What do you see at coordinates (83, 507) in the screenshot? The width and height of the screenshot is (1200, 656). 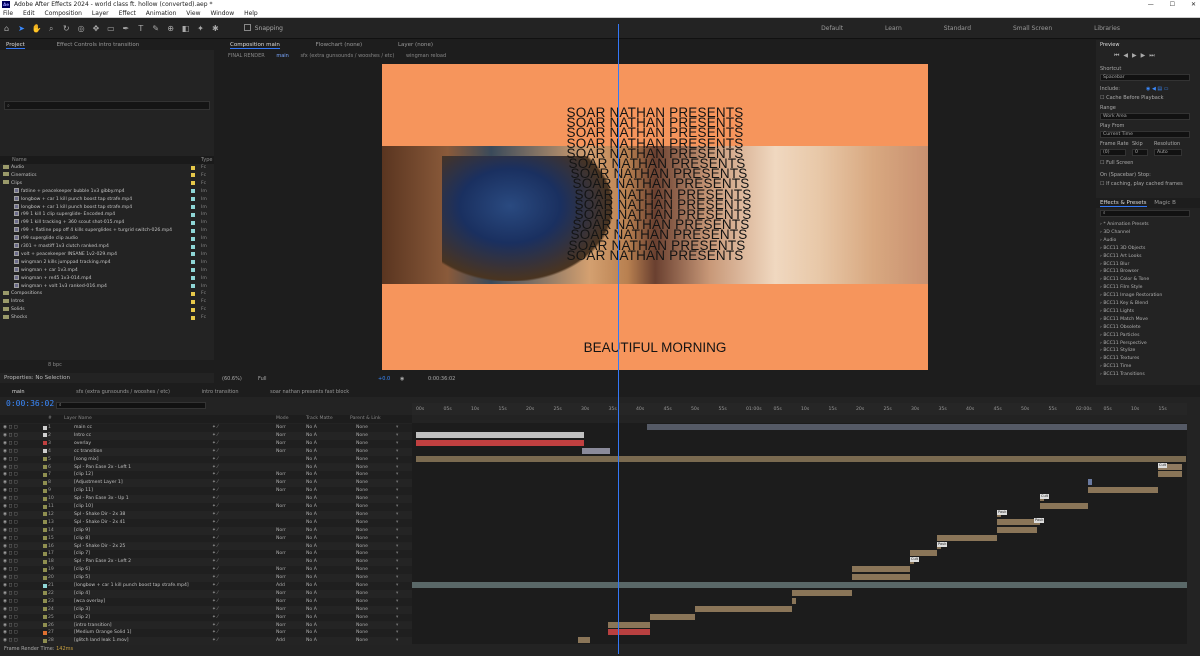 I see `layer-name: [clip 10]` at bounding box center [83, 507].